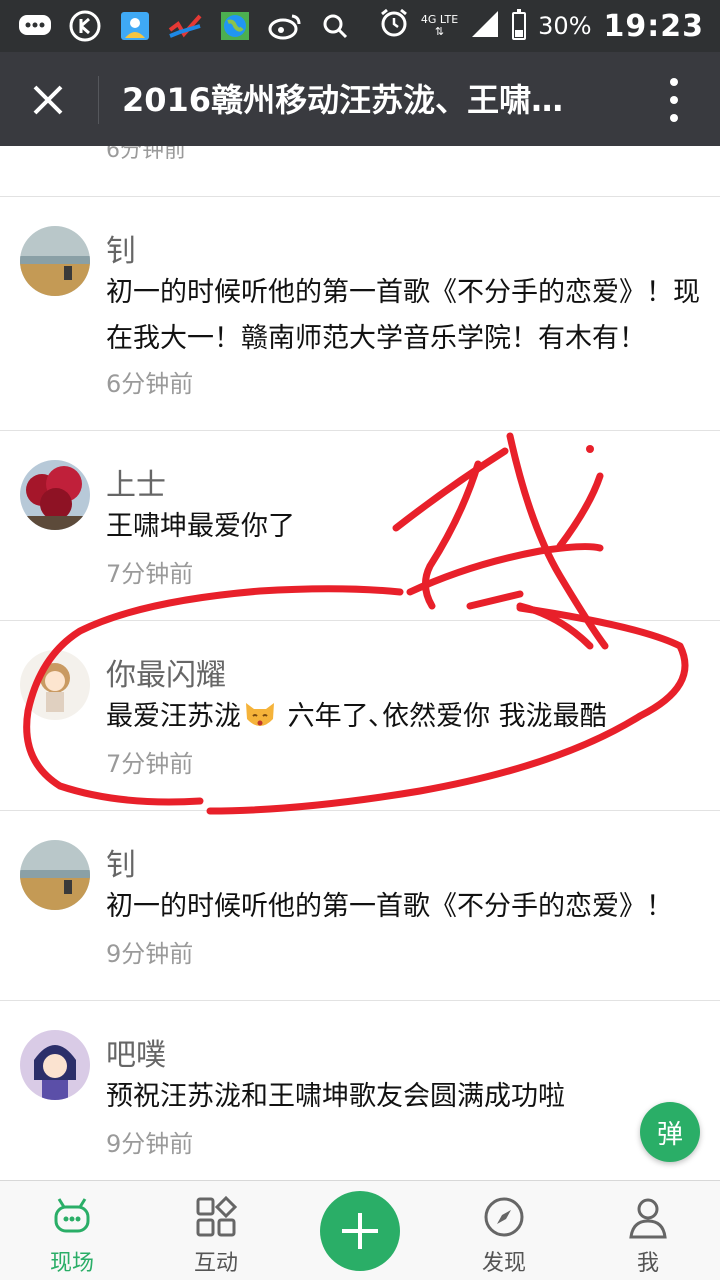  What do you see at coordinates (235, 26) in the screenshot?
I see `globe-icon` at bounding box center [235, 26].